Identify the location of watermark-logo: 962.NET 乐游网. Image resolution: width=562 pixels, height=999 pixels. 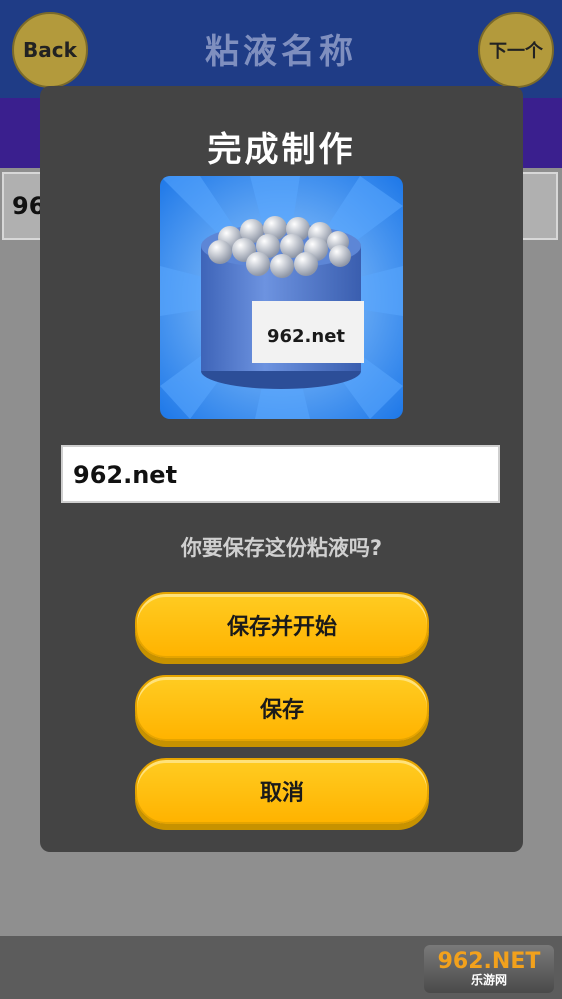
(489, 969).